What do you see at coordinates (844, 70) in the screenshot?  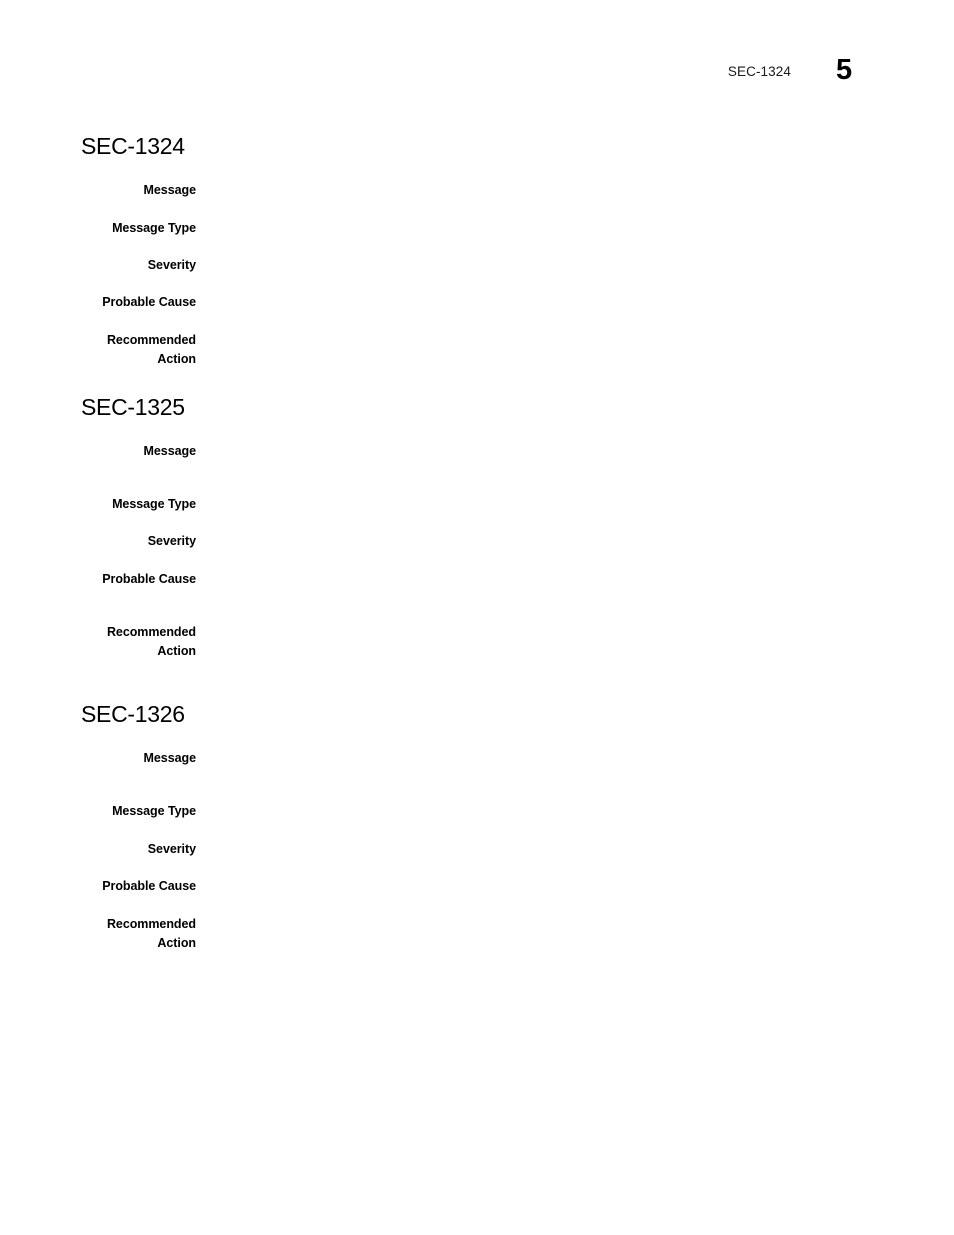 I see `page-number: 5` at bounding box center [844, 70].